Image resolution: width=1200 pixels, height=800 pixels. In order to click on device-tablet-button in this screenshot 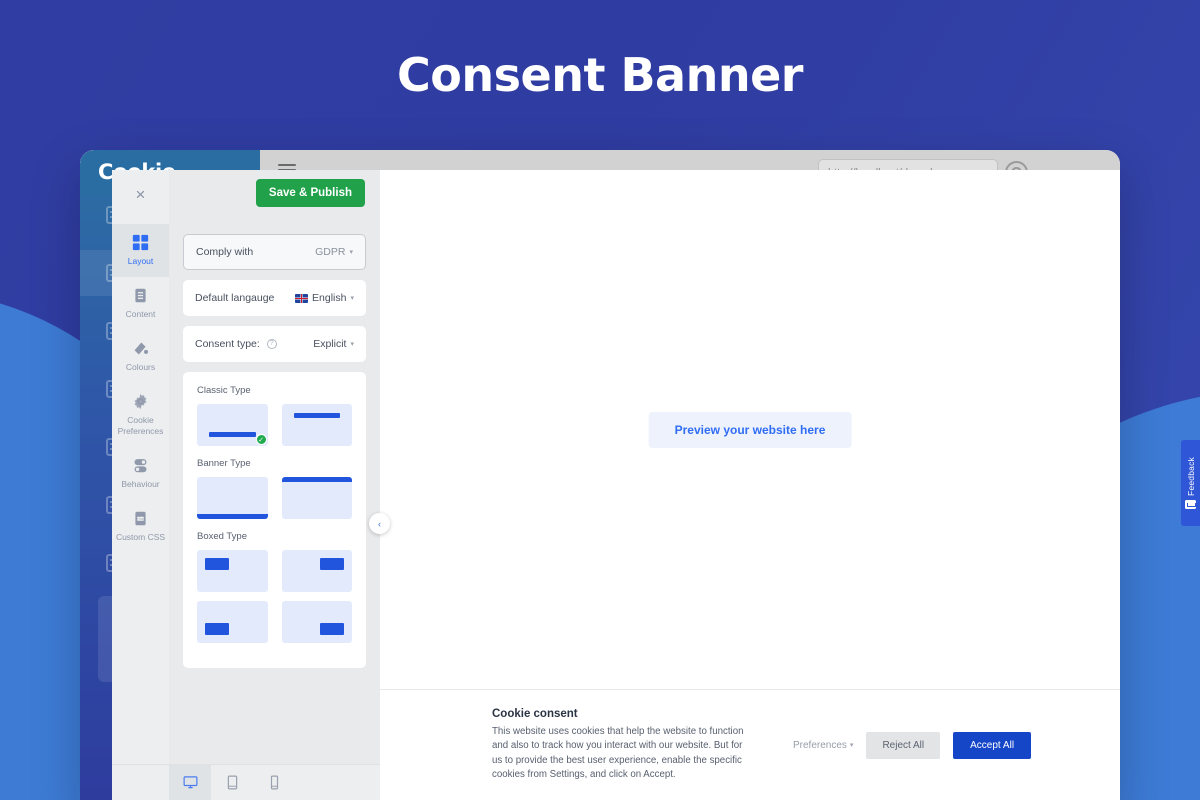, I will do `click(232, 782)`.